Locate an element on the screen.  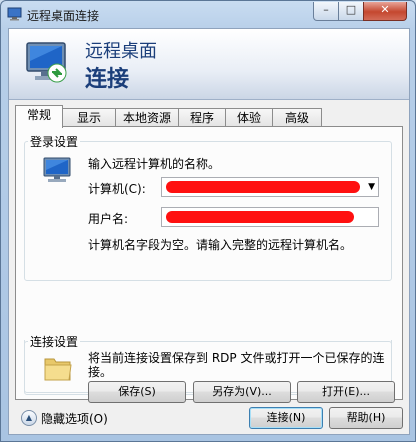
computer-label: 计算机(C): is located at coordinates (117, 189).